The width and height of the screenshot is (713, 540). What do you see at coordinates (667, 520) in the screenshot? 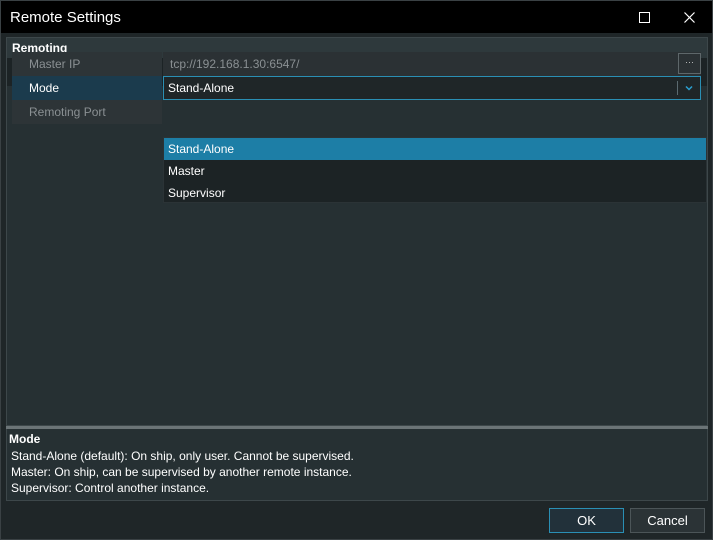
I see `cancel-button: Cancel` at bounding box center [667, 520].